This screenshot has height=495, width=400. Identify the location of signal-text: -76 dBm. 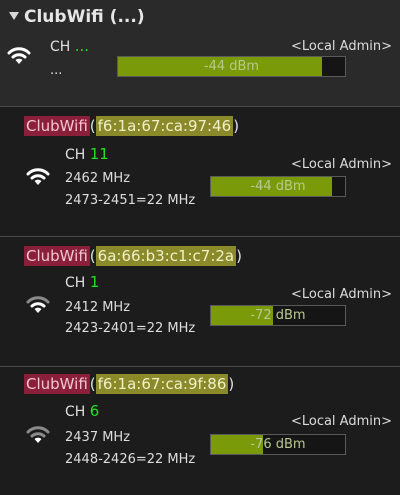
(278, 444).